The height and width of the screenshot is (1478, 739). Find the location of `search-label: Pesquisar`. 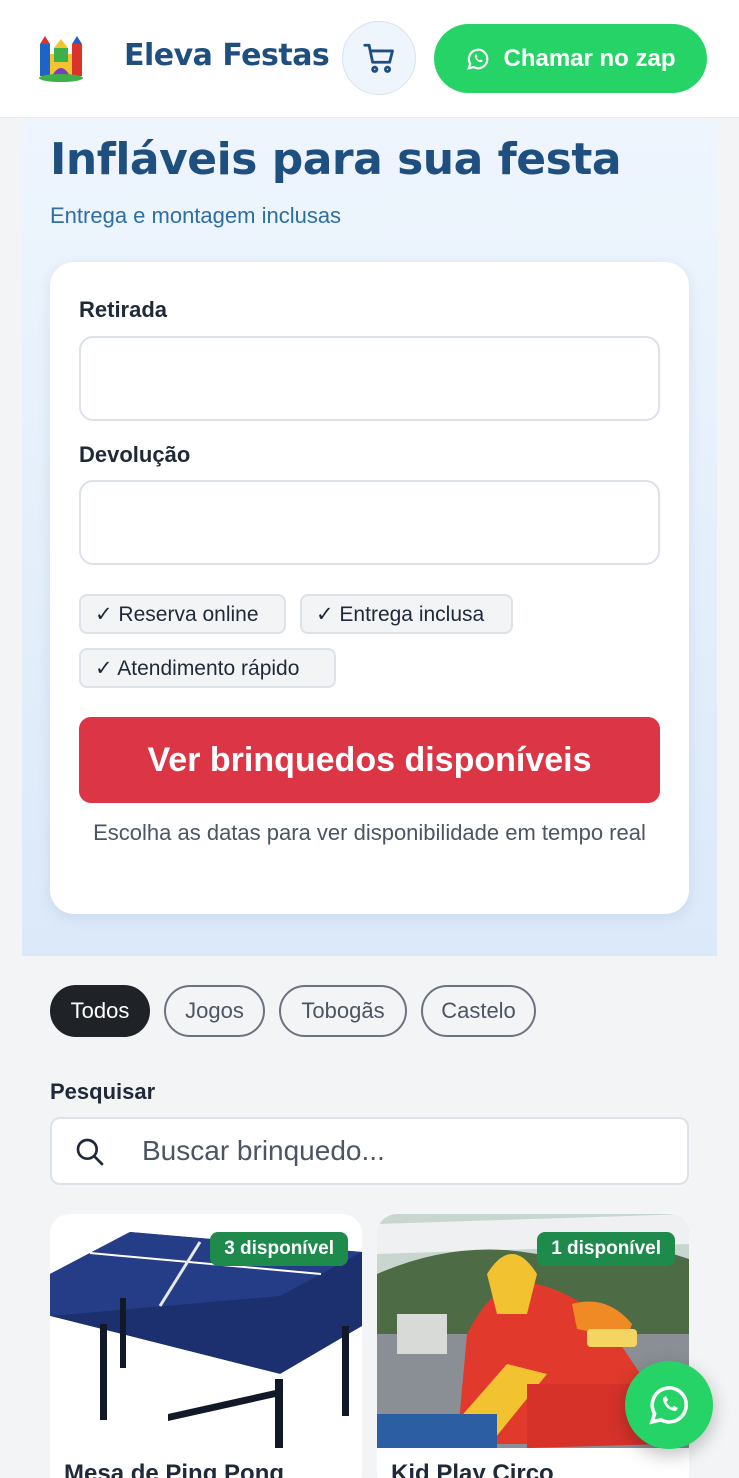

search-label: Pesquisar is located at coordinates (103, 1091).